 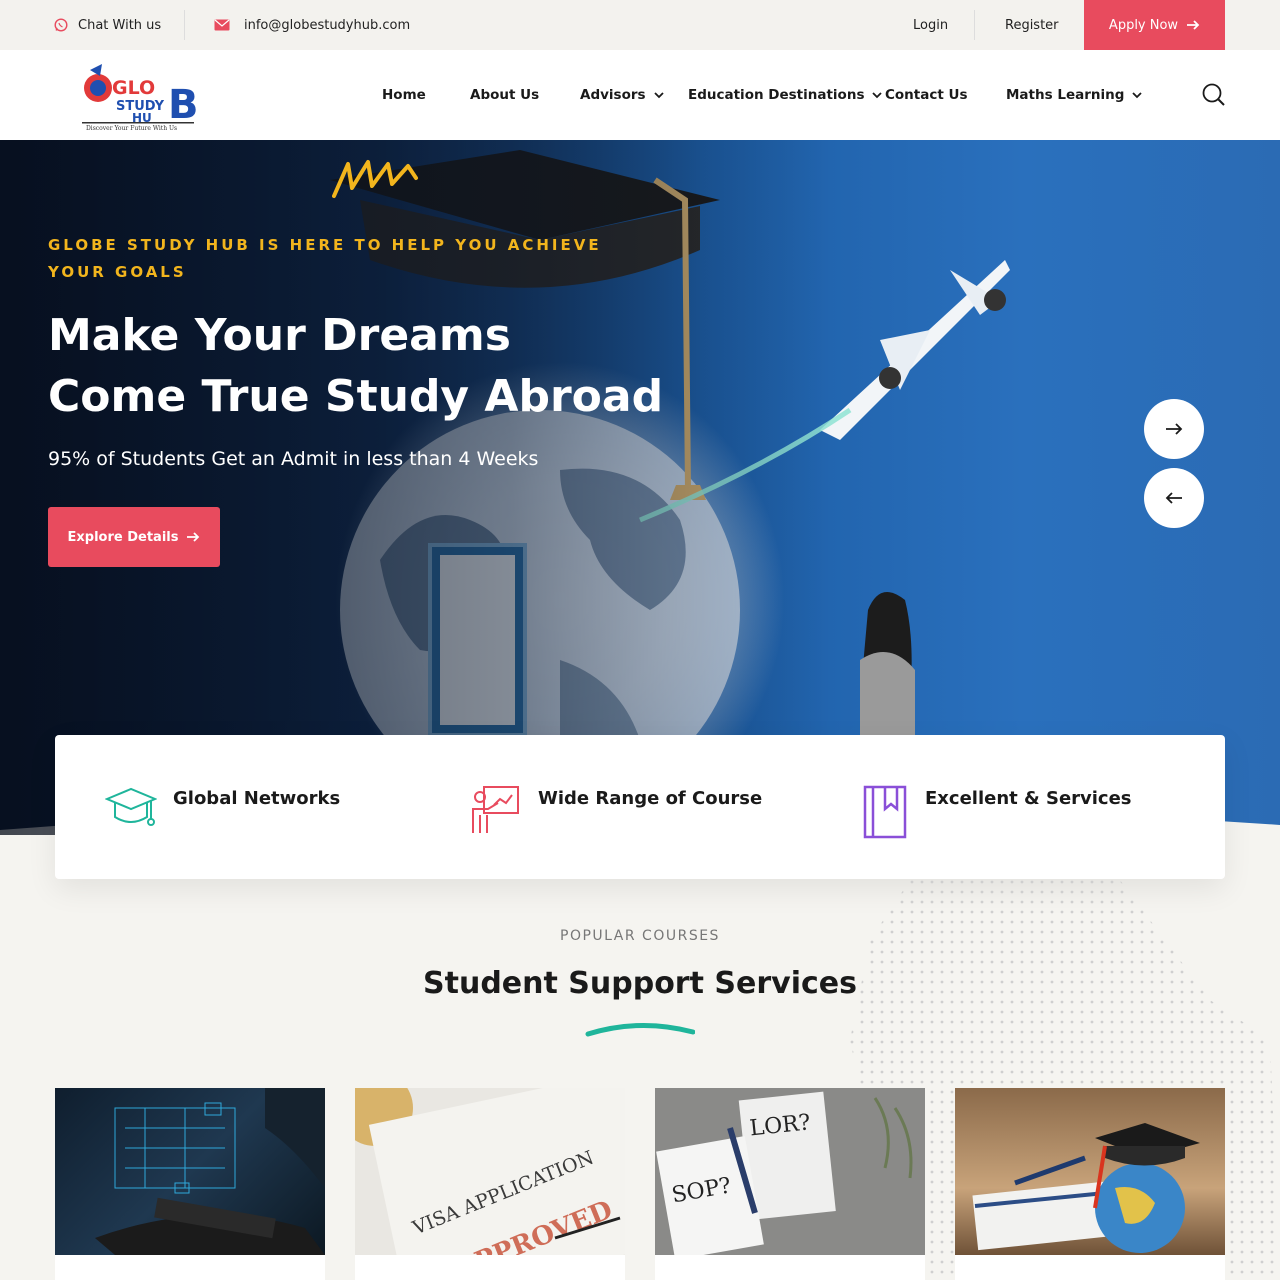 I want to click on explore-details-label: Explore Details, so click(x=123, y=537).